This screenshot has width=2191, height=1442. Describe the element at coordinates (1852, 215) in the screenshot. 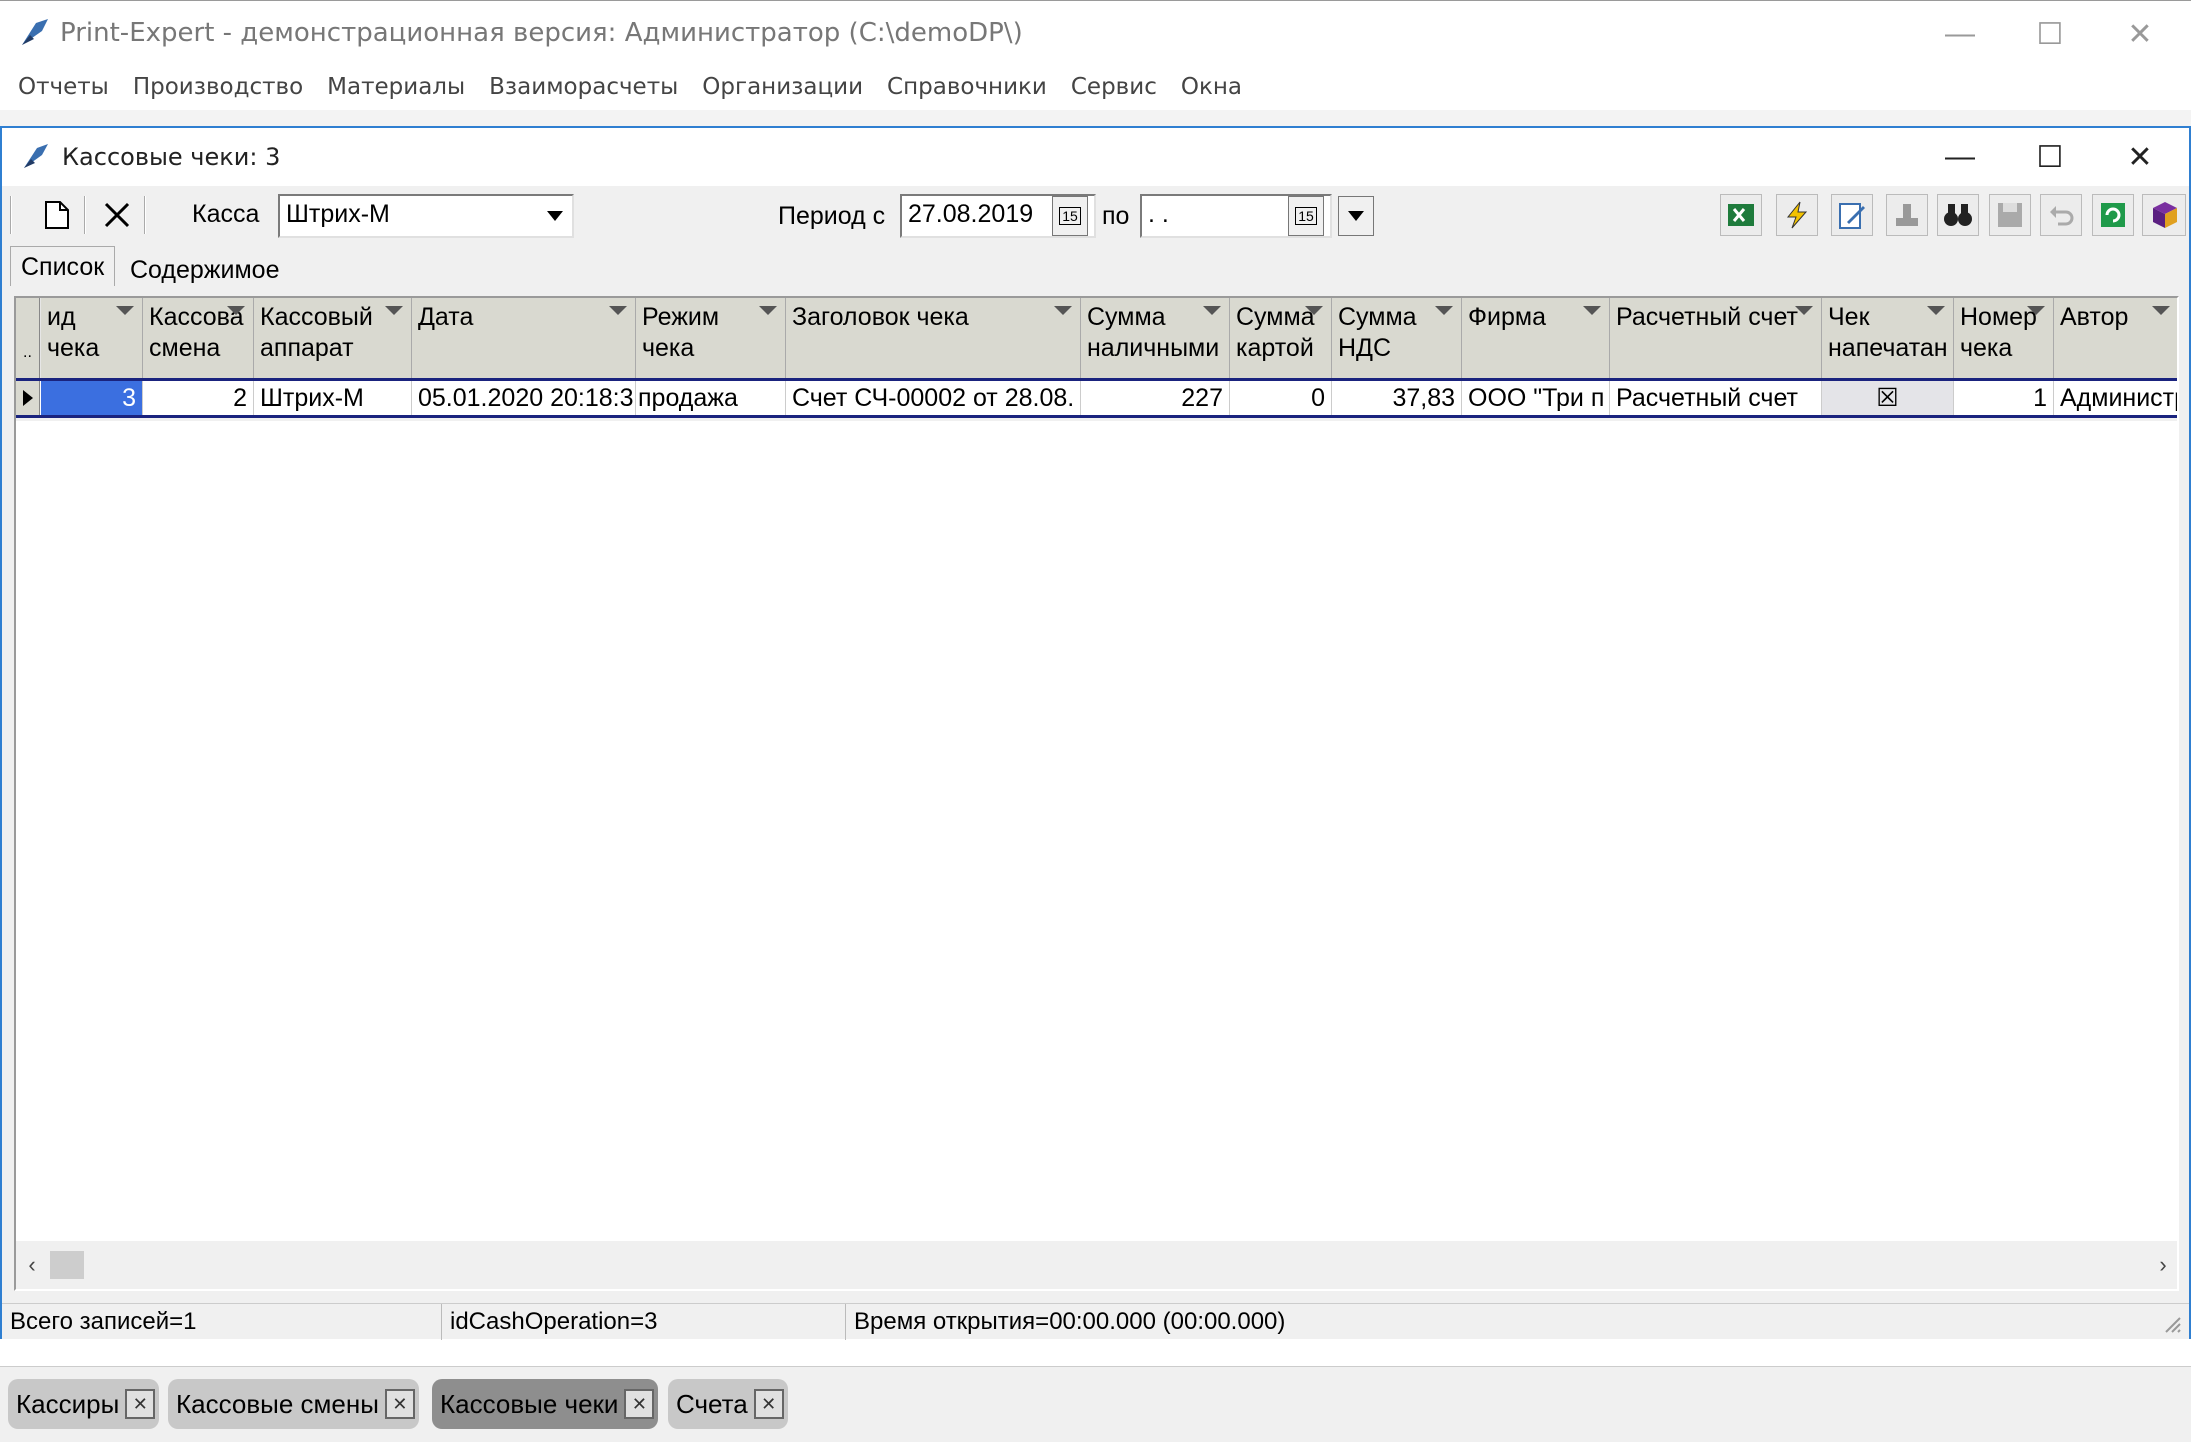

I see `edit-button` at that location.